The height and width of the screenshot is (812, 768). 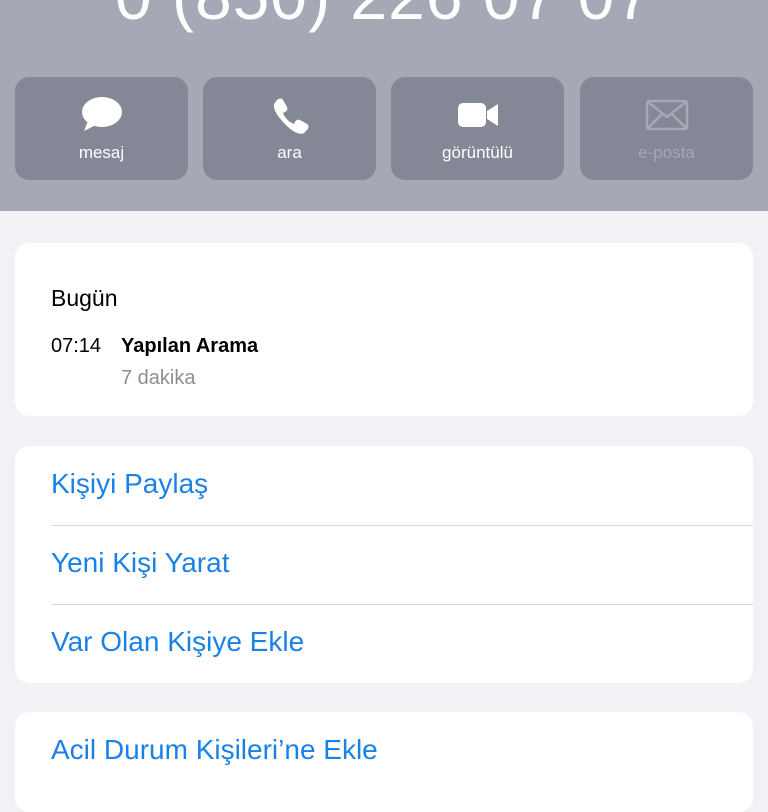 What do you see at coordinates (190, 346) in the screenshot?
I see `call-type: Yapılan Arama` at bounding box center [190, 346].